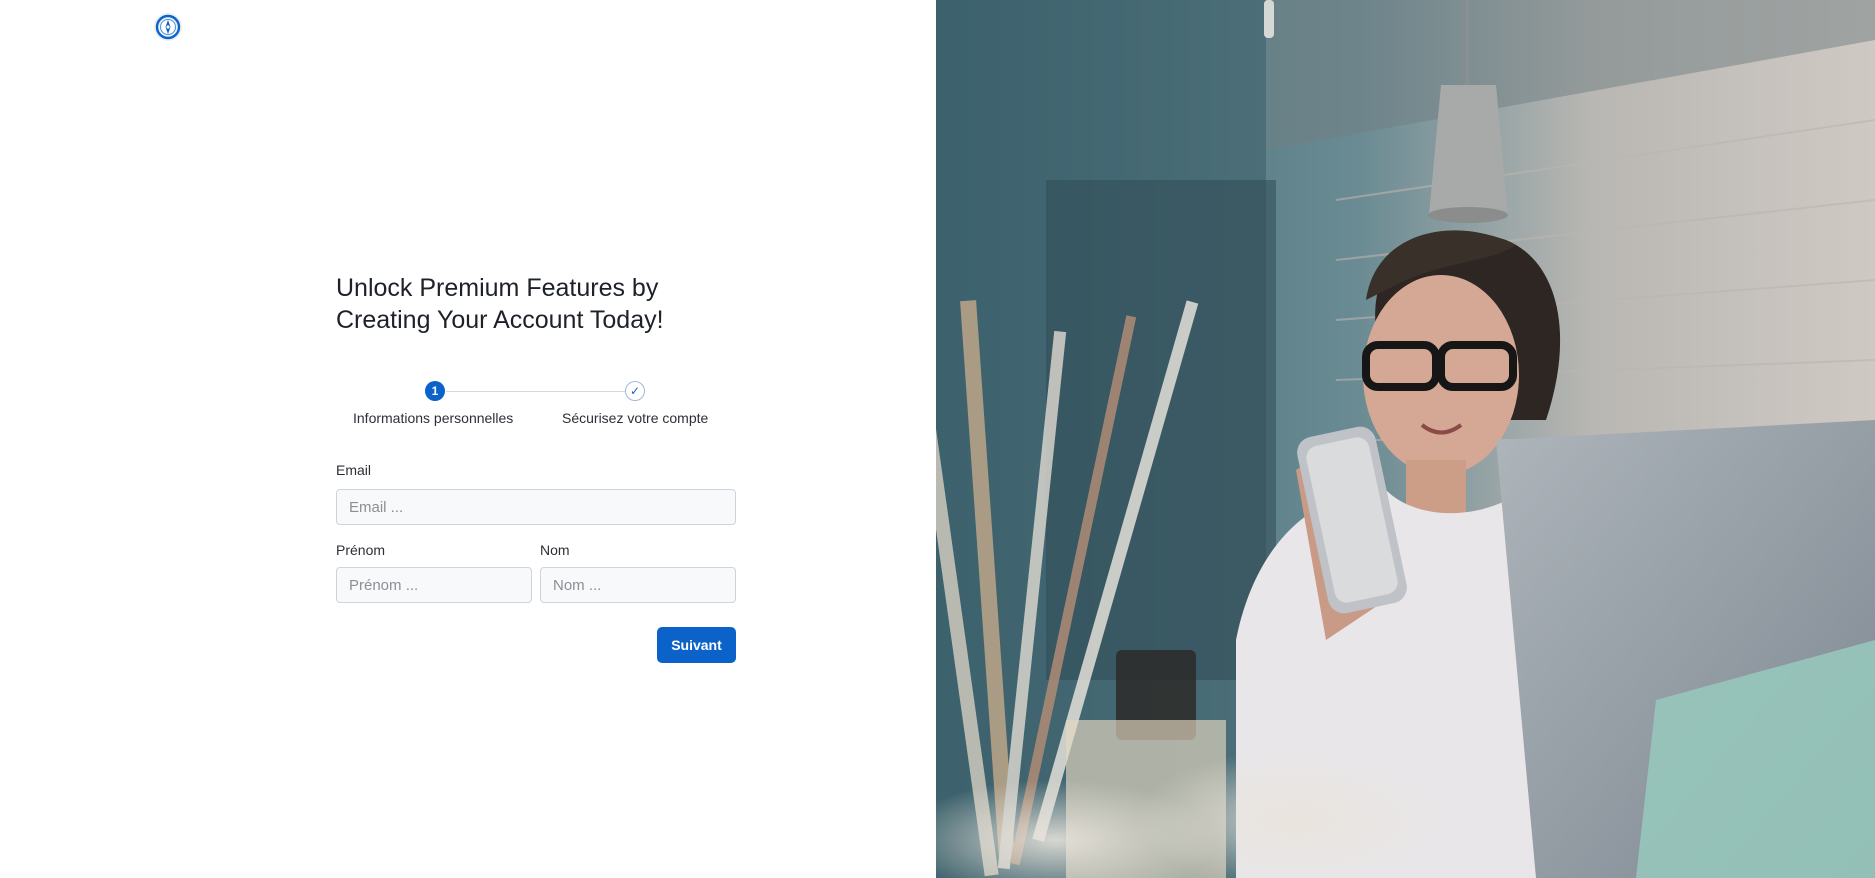 This screenshot has width=1875, height=878. Describe the element at coordinates (536, 507) in the screenshot. I see `email-field` at that location.